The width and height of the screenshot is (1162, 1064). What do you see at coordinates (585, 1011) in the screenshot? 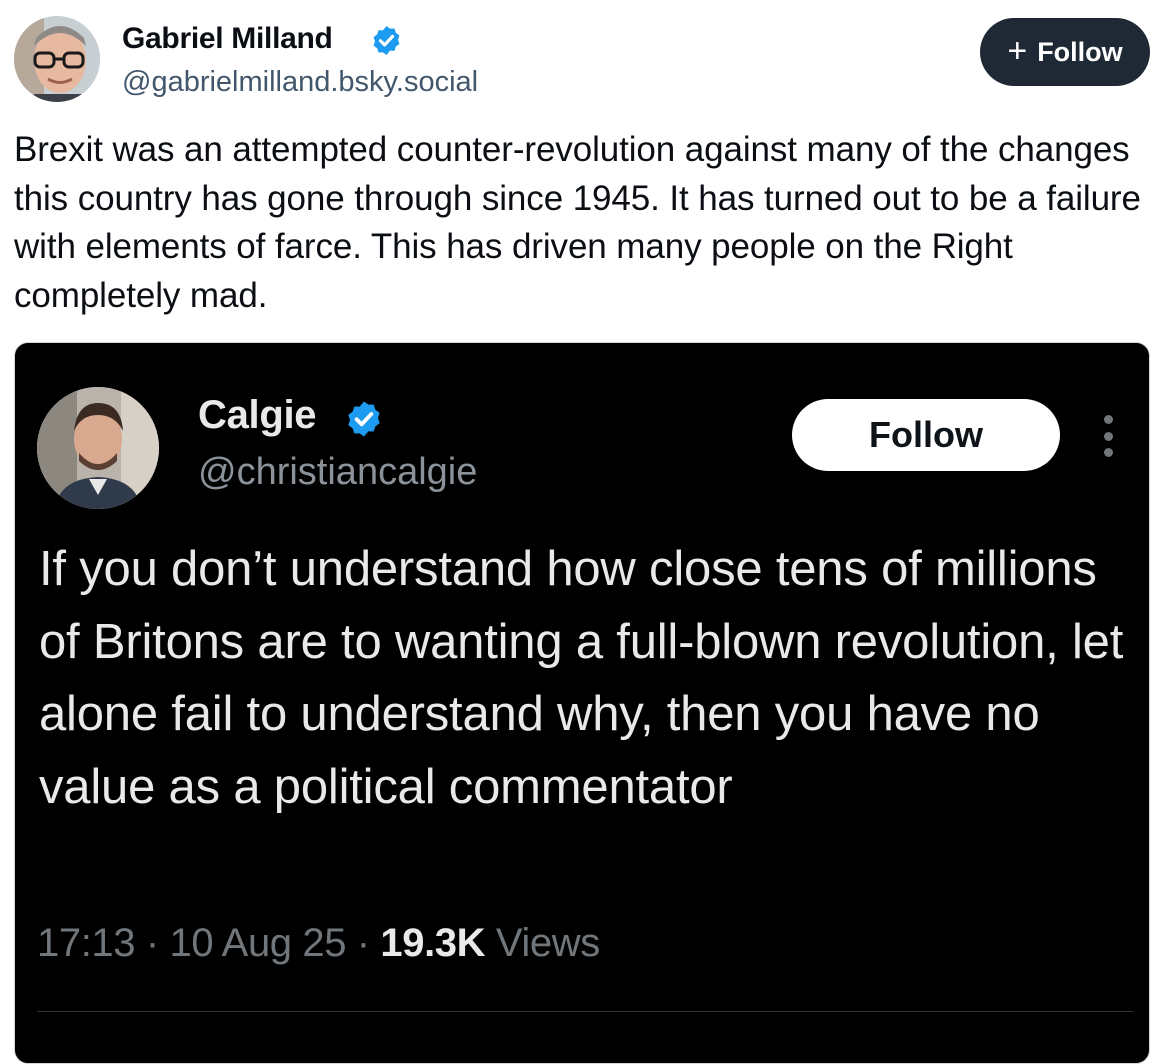
I see `divider` at bounding box center [585, 1011].